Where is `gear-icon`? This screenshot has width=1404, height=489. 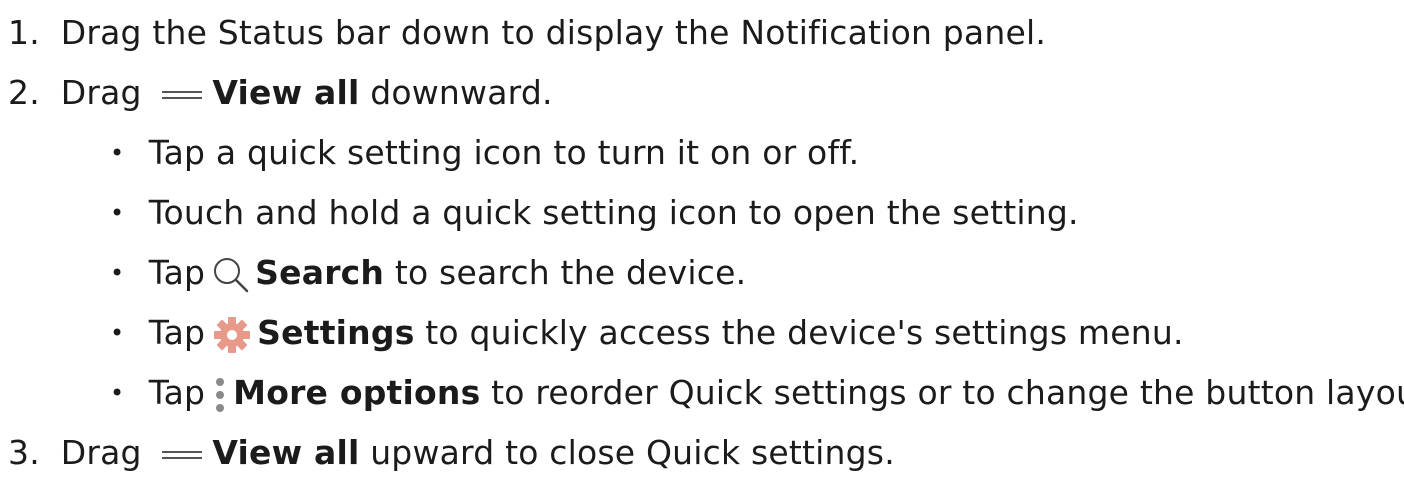
gear-icon is located at coordinates (232, 335).